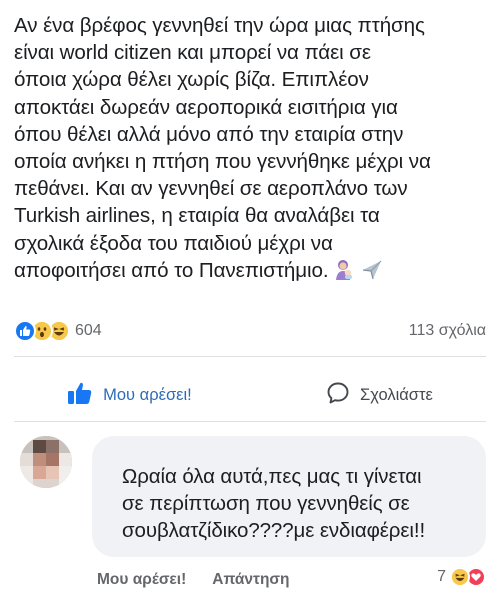 The width and height of the screenshot is (500, 609). I want to click on comment-button: Σχολιάστε, so click(379, 395).